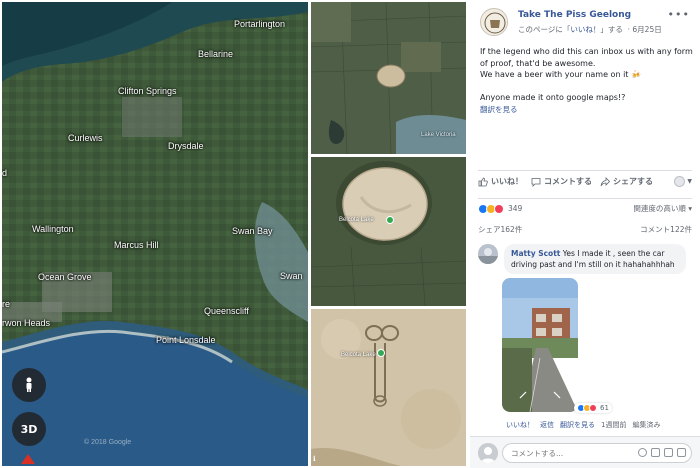  I want to click on share-button: シェアする, so click(626, 181).